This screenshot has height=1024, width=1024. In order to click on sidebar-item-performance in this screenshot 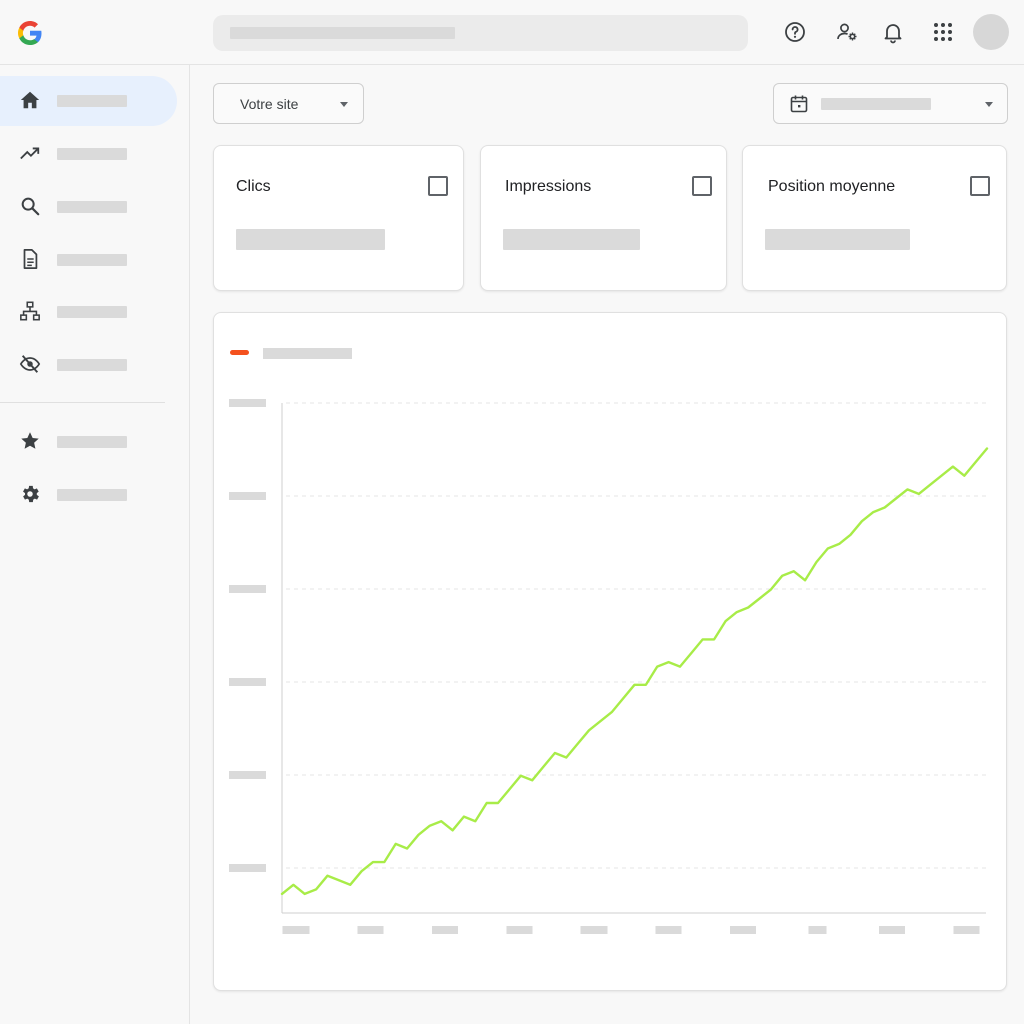, I will do `click(88, 154)`.